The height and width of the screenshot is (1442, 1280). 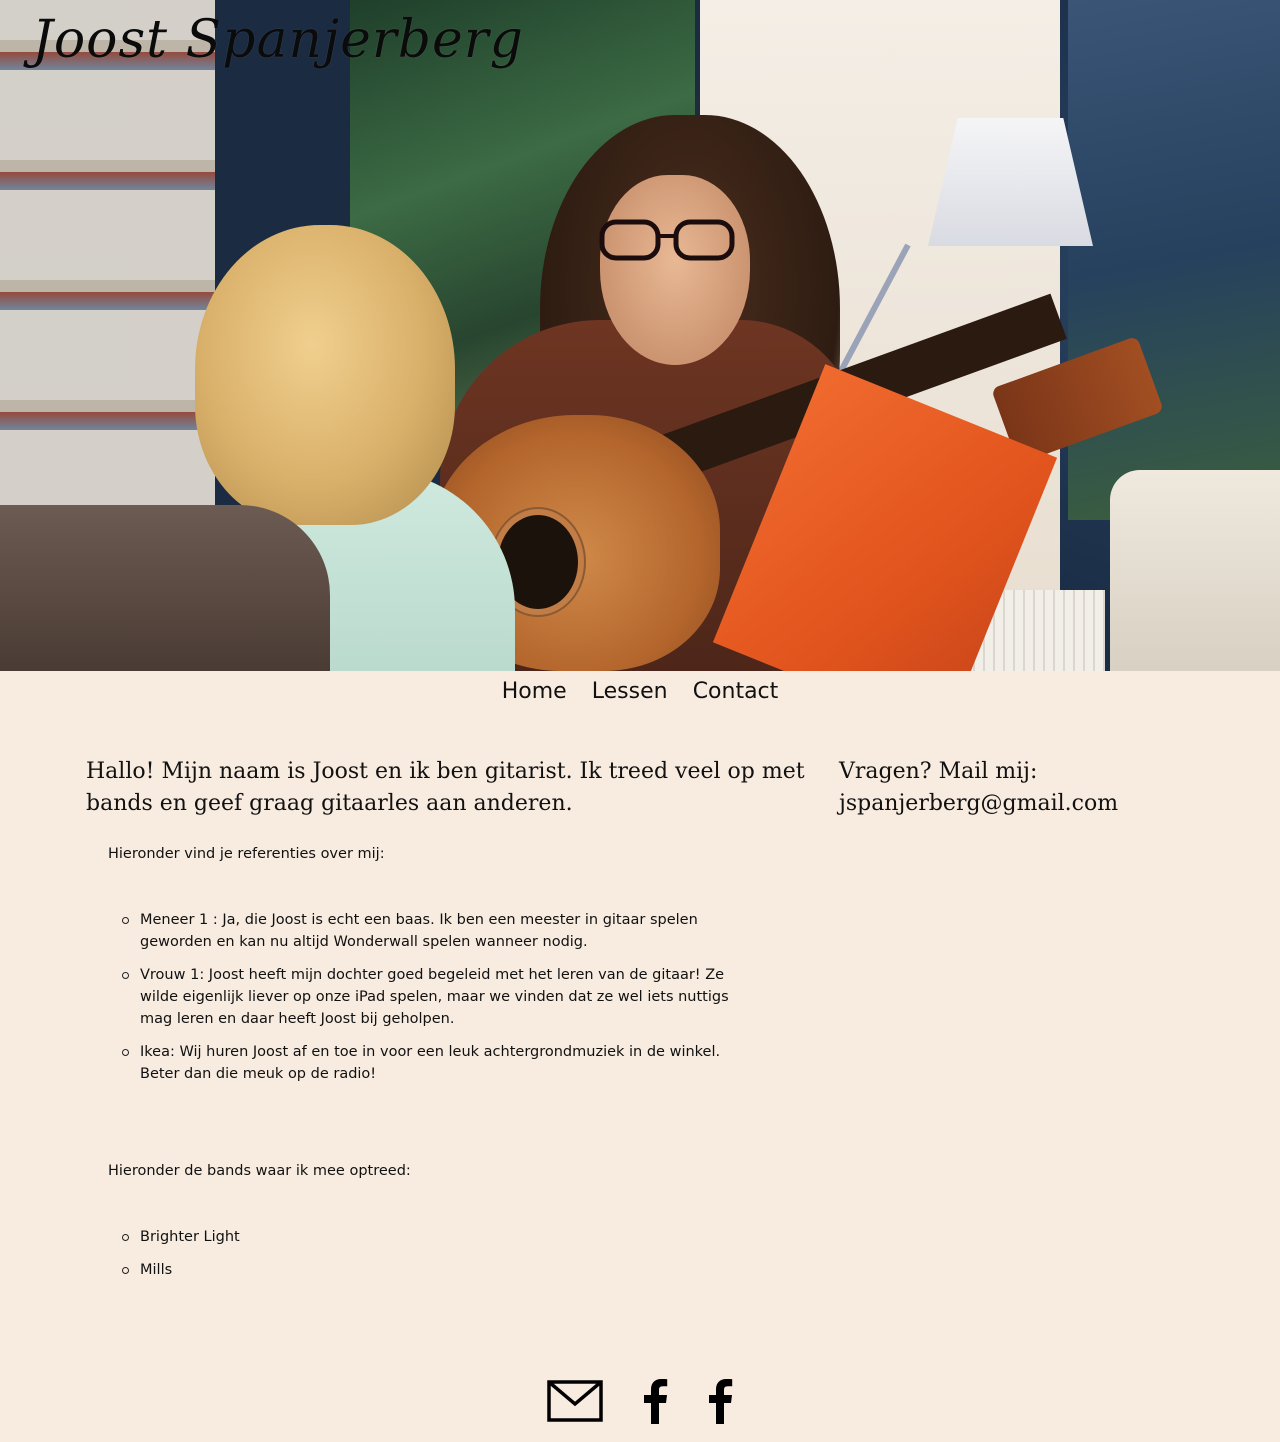 What do you see at coordinates (441, 1237) in the screenshot?
I see `list-item: Brighter Light` at bounding box center [441, 1237].